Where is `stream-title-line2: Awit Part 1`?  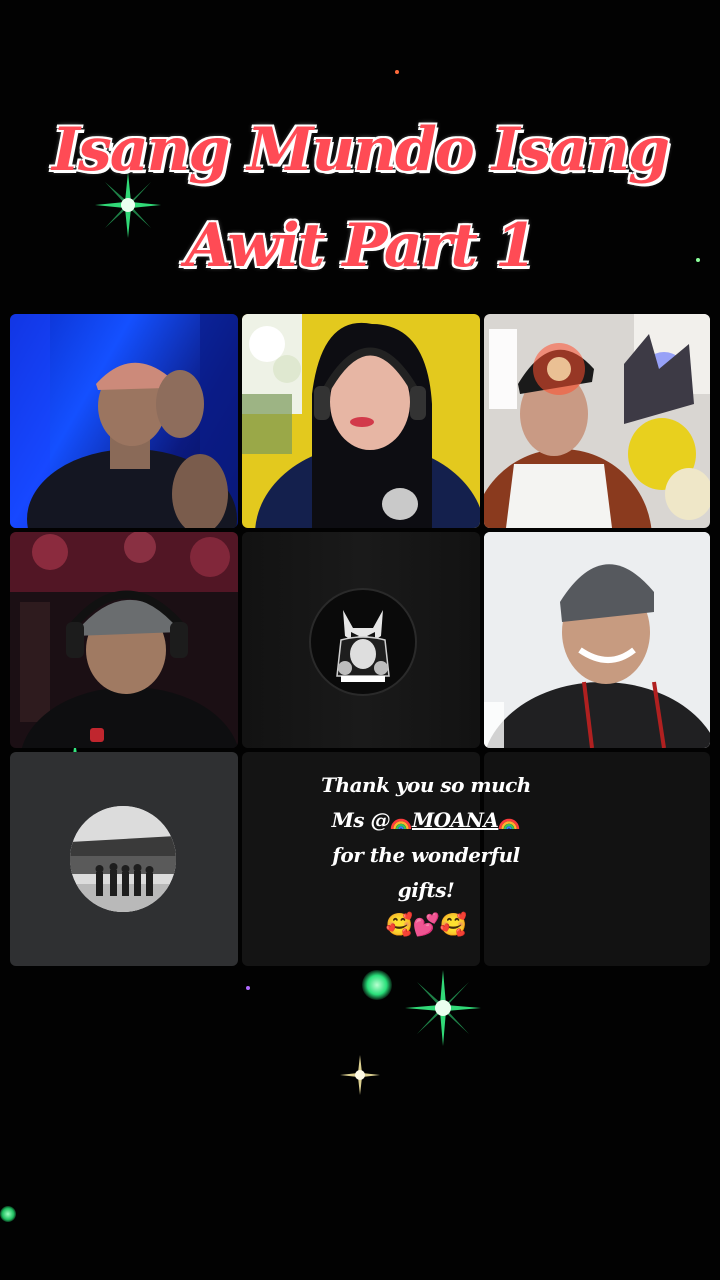 stream-title-line2: Awit Part 1 is located at coordinates (361, 246).